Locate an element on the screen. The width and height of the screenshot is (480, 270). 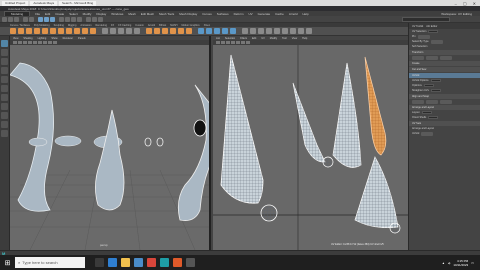
uv-move-icon is located at coordinates (223, 42).